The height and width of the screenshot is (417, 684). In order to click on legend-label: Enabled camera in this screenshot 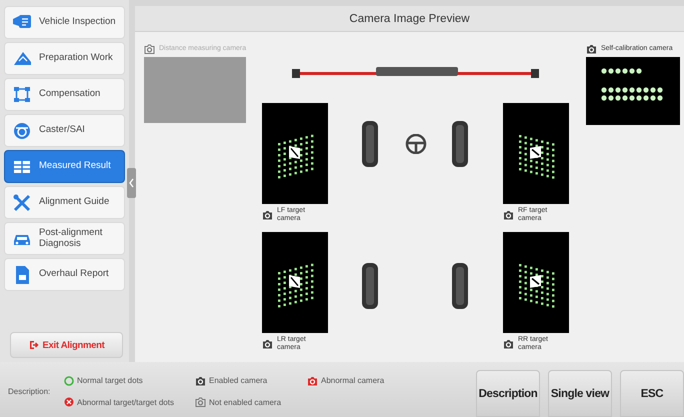, I will do `click(238, 381)`.